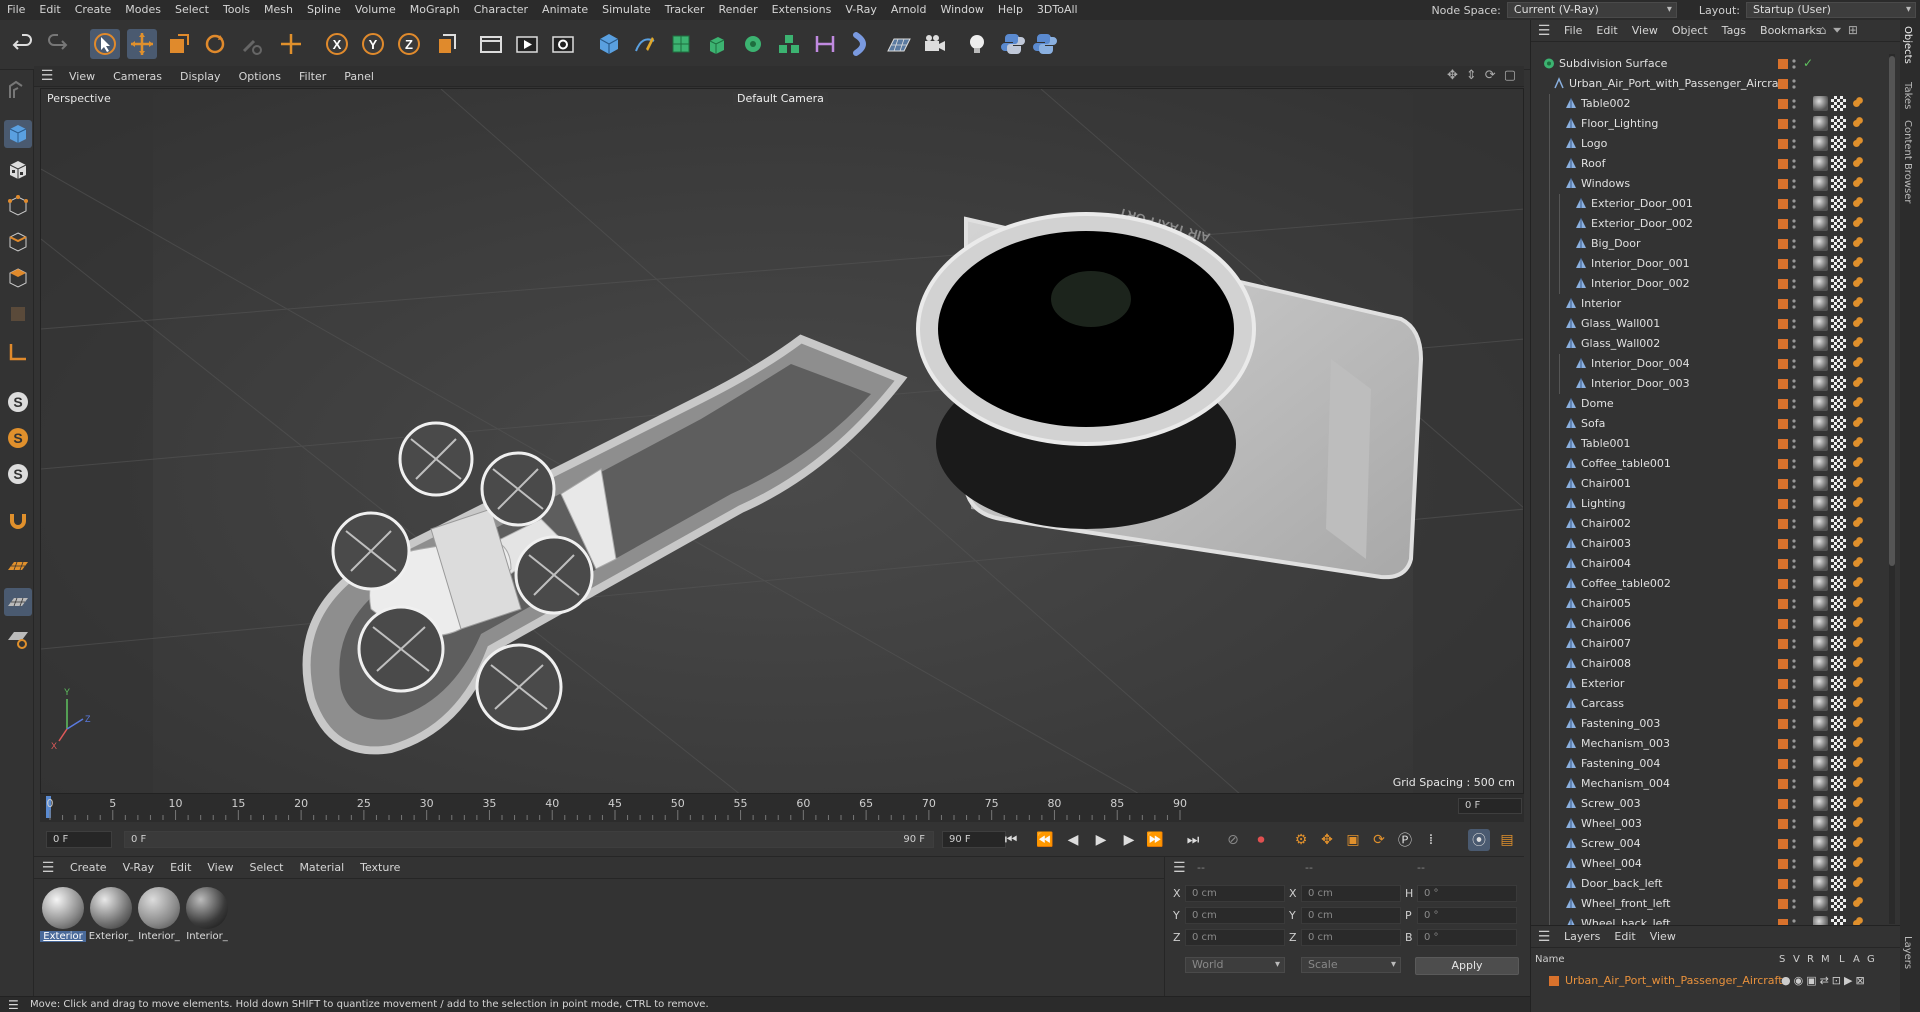  I want to click on position-y-field: 0 cm, so click(1235, 915).